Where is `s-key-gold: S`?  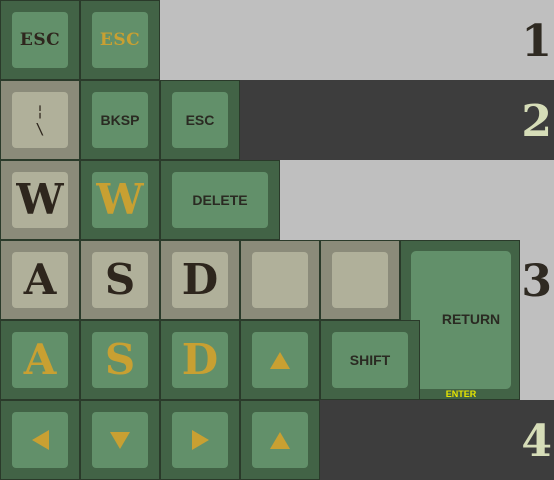
s-key-gold: S is located at coordinates (120, 360).